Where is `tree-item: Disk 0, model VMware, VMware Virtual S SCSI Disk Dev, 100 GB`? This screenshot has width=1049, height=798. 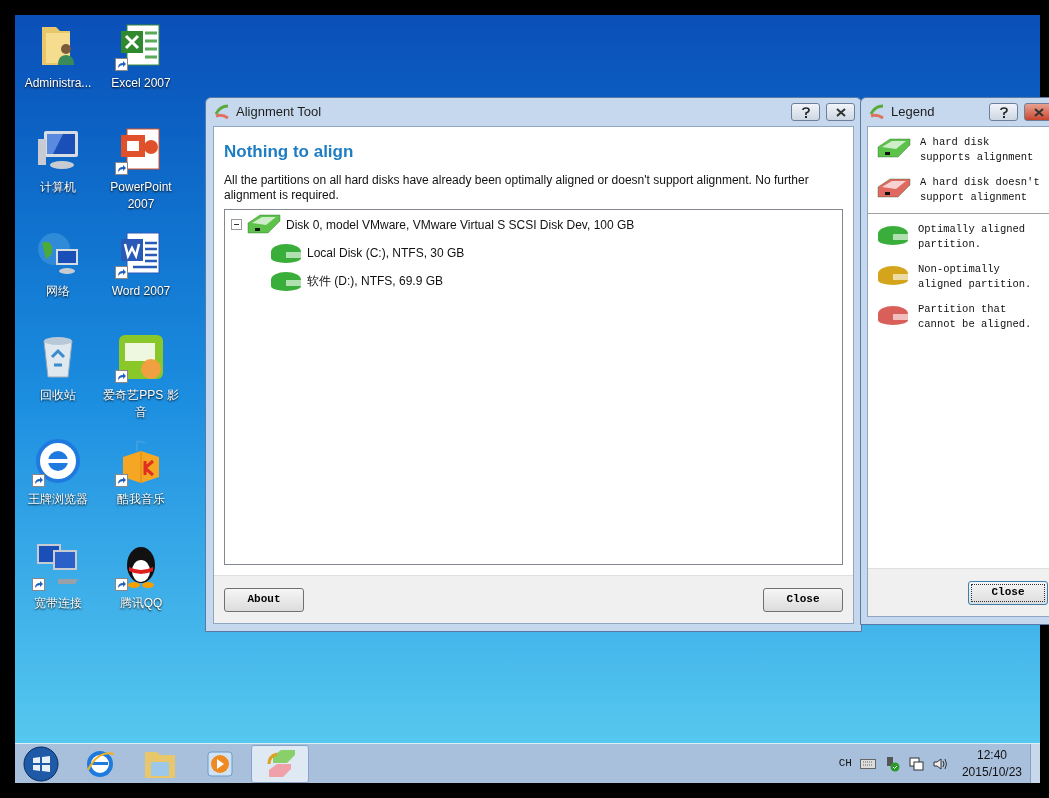
tree-item: Disk 0, model VMware, VMware Virtual S SCSI Disk Dev, 100 GB is located at coordinates (460, 224).